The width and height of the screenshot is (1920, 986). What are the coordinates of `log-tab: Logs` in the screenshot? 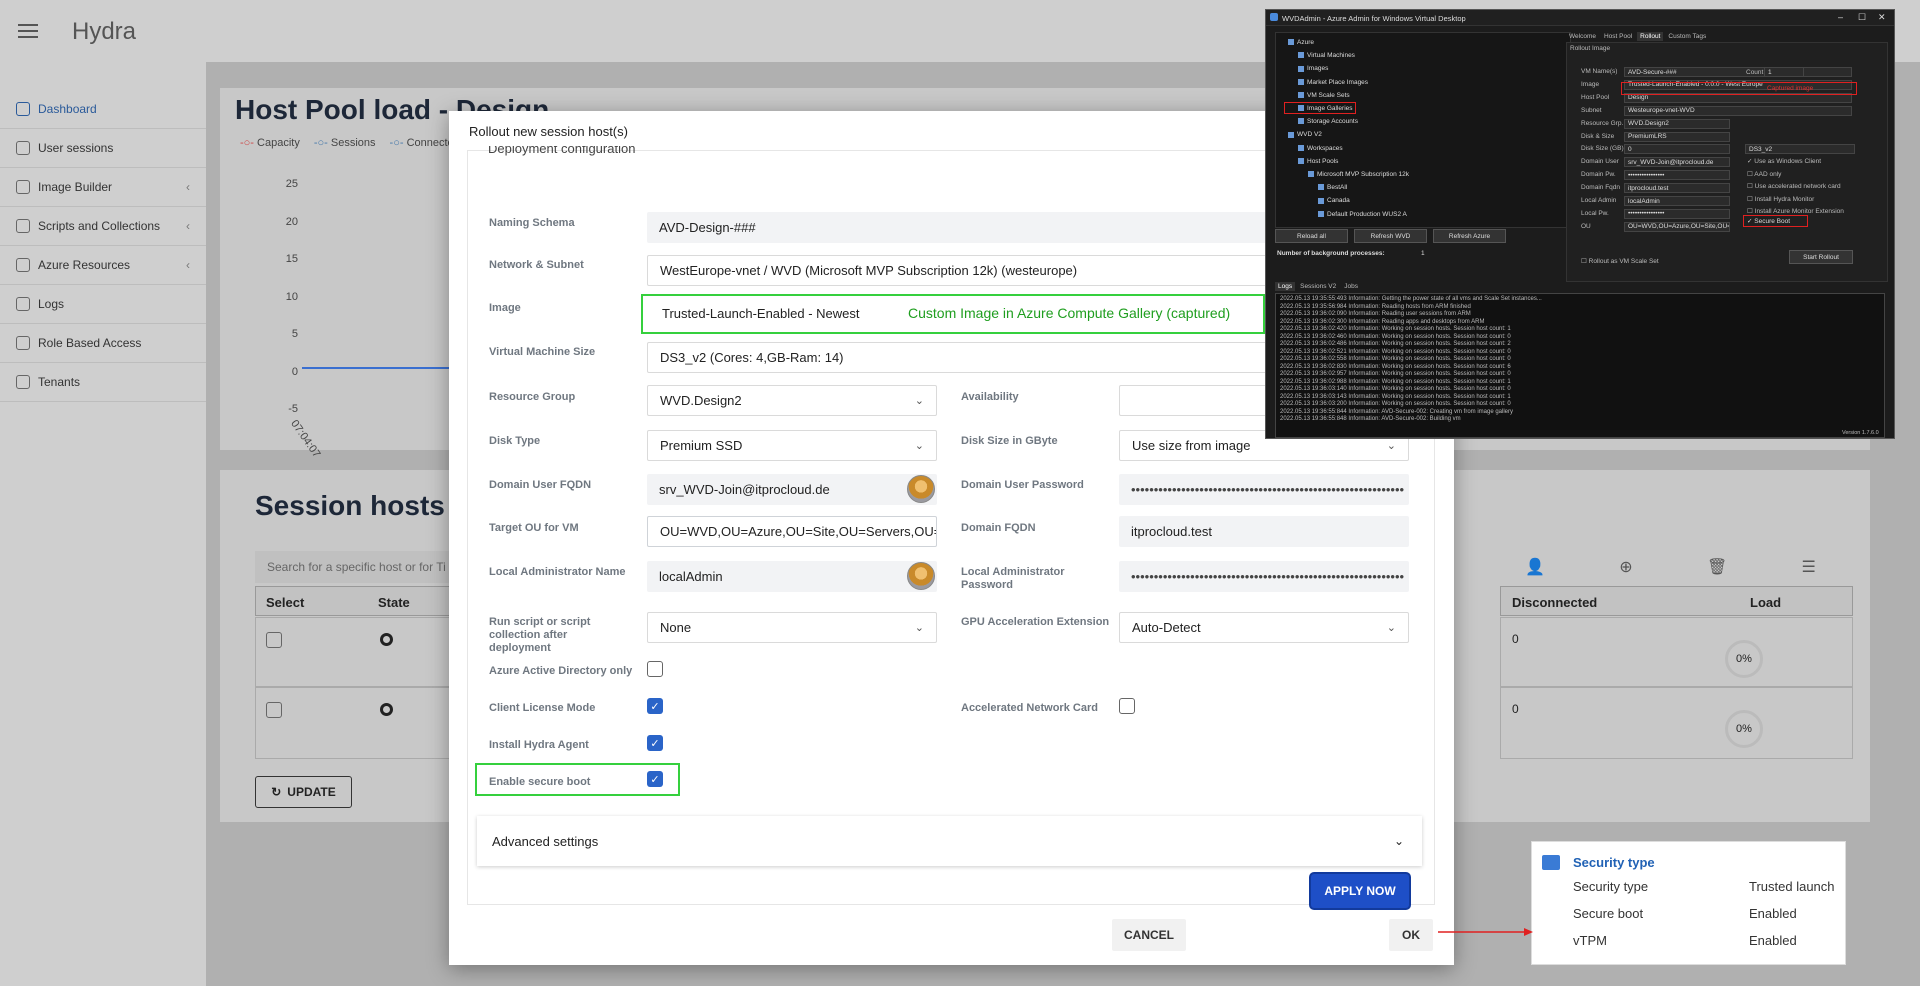 It's located at (1285, 286).